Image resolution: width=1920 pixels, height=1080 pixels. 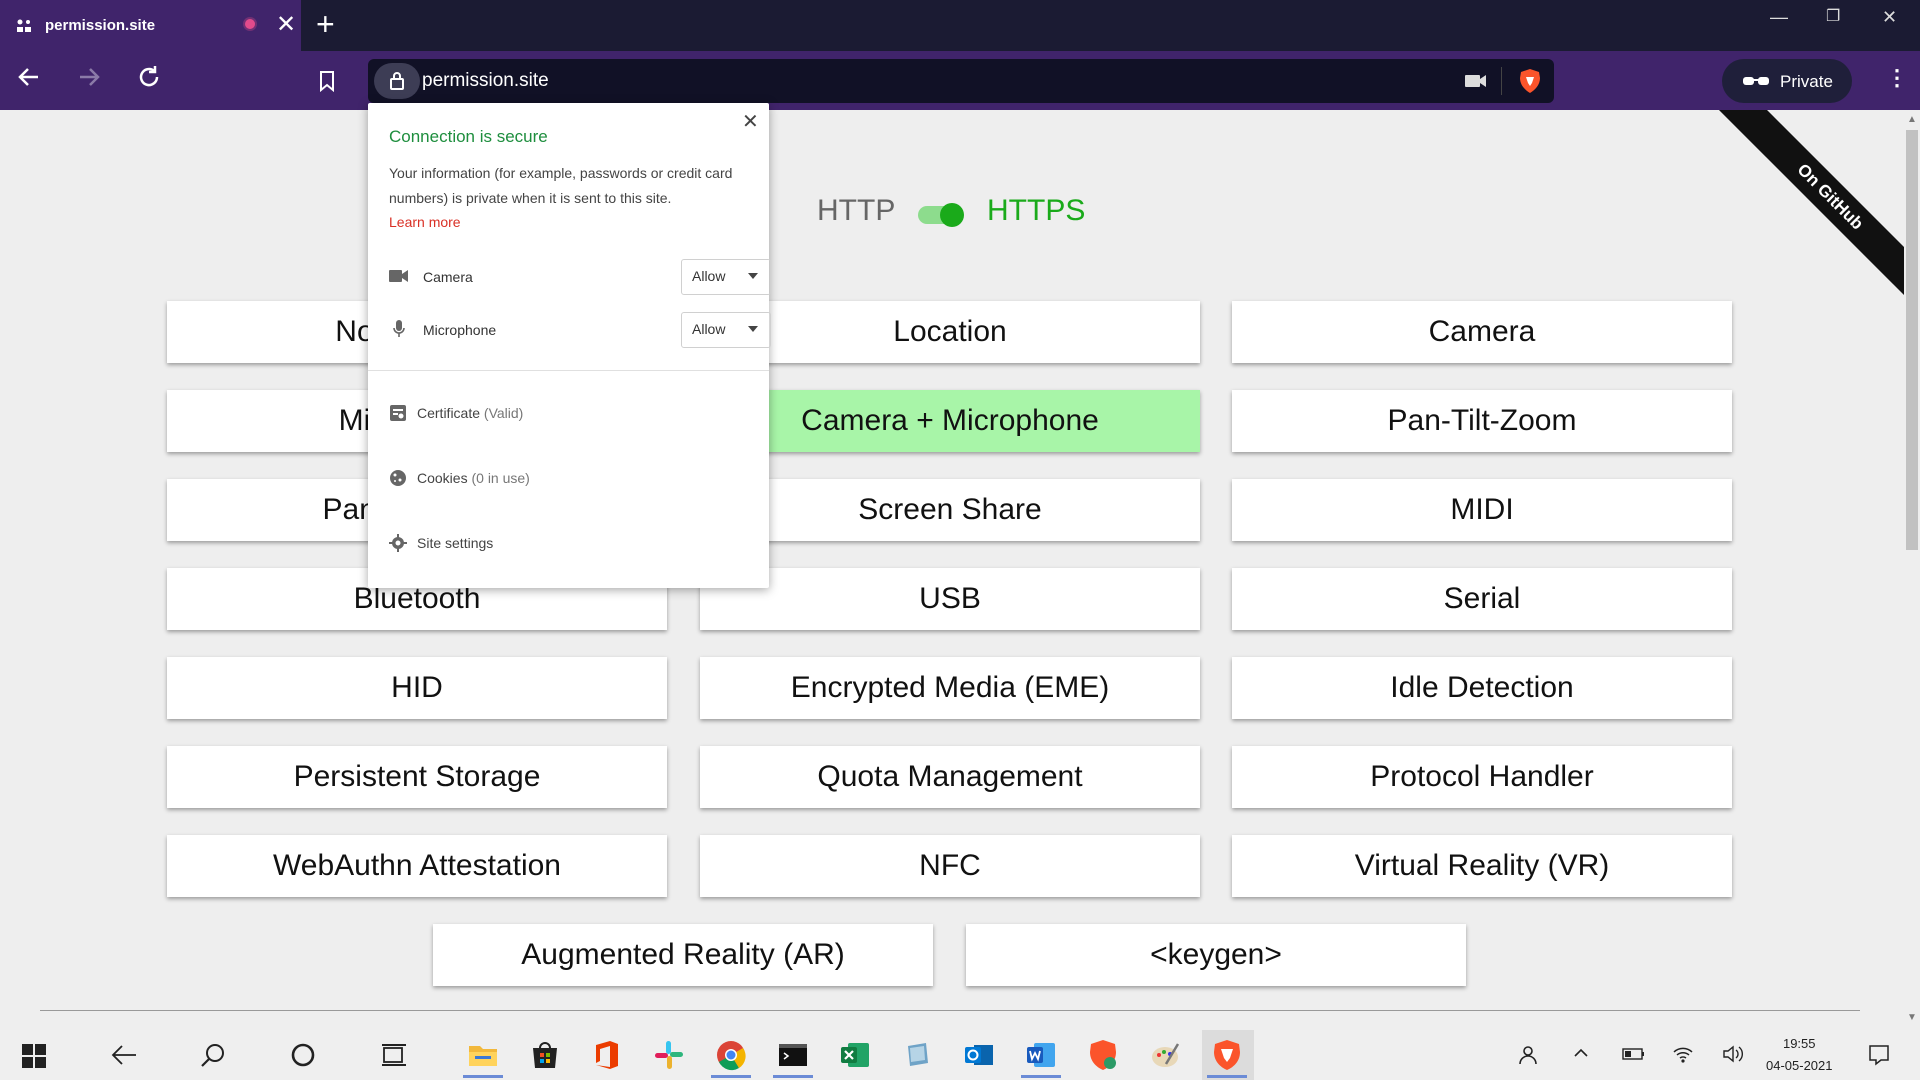 I want to click on toggle-knob, so click(x=952, y=215).